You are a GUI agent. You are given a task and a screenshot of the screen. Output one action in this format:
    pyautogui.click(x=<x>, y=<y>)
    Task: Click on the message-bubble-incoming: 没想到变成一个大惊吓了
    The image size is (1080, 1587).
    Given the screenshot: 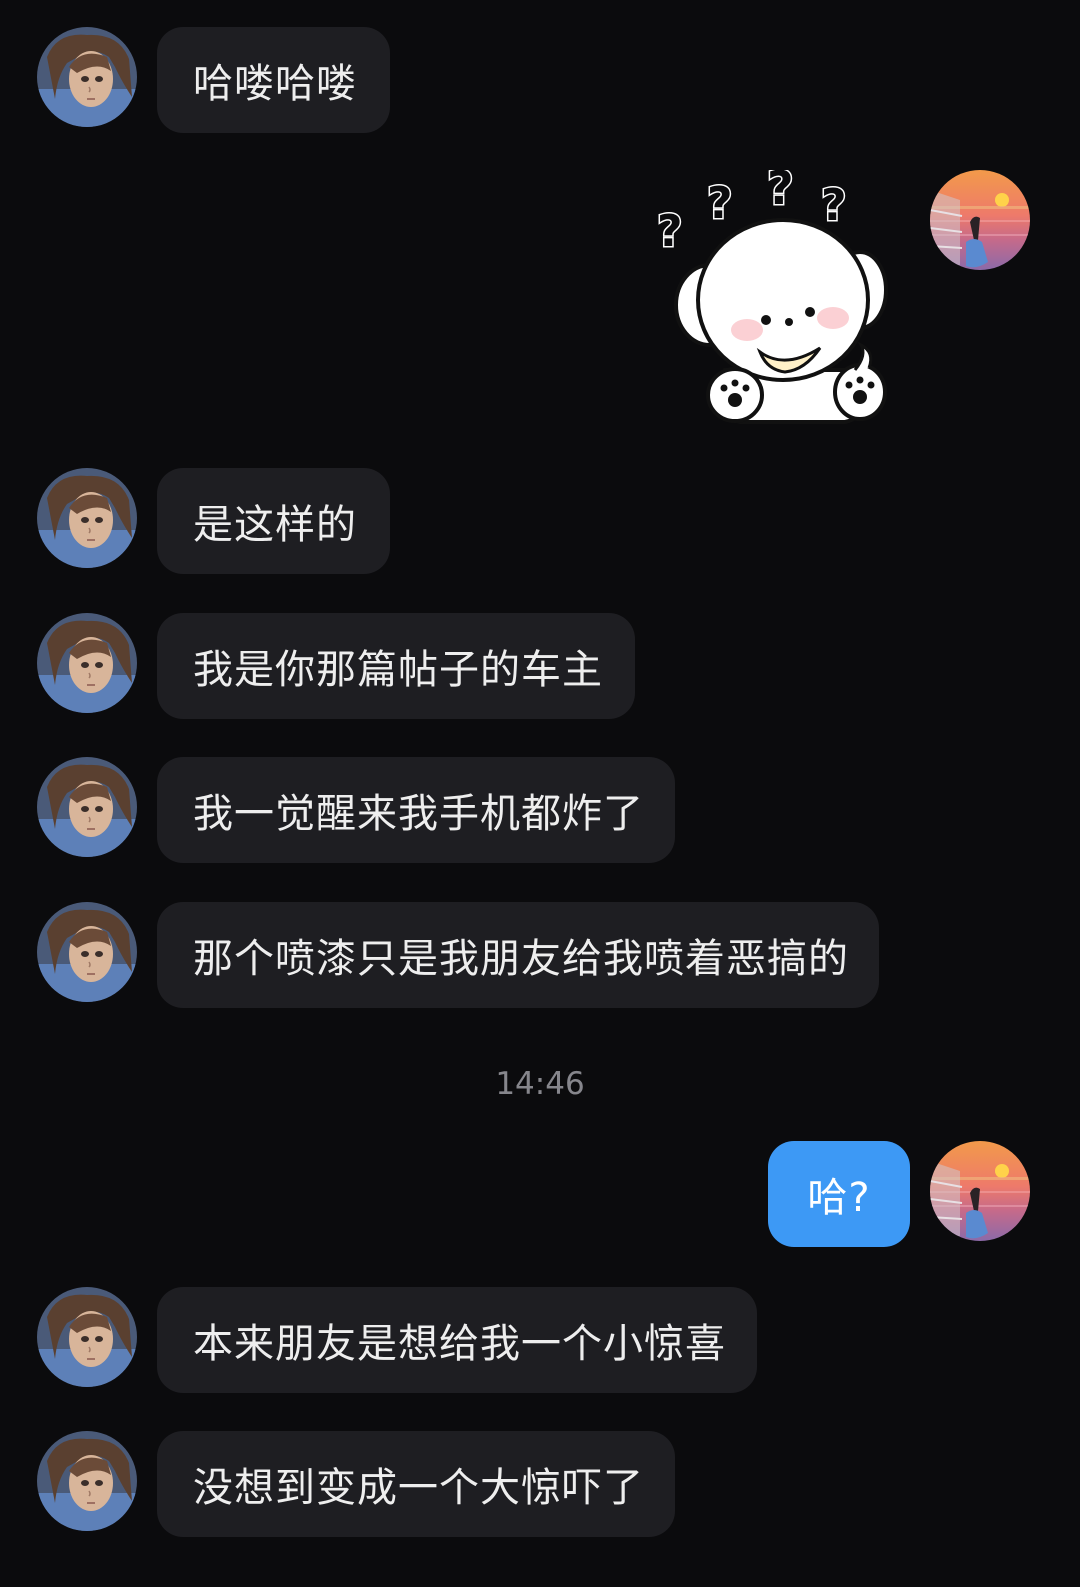 What is the action you would take?
    pyautogui.click(x=416, y=1484)
    